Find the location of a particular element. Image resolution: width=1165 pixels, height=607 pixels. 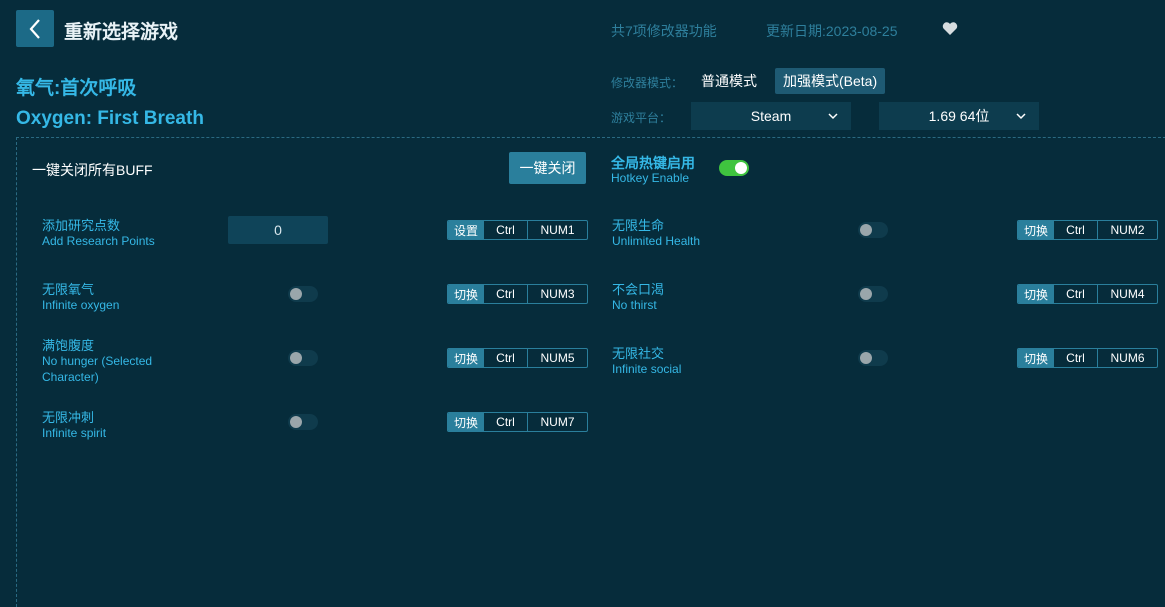

hotkey-combo: 切换 Ctrl NUM4 is located at coordinates (1087, 294).